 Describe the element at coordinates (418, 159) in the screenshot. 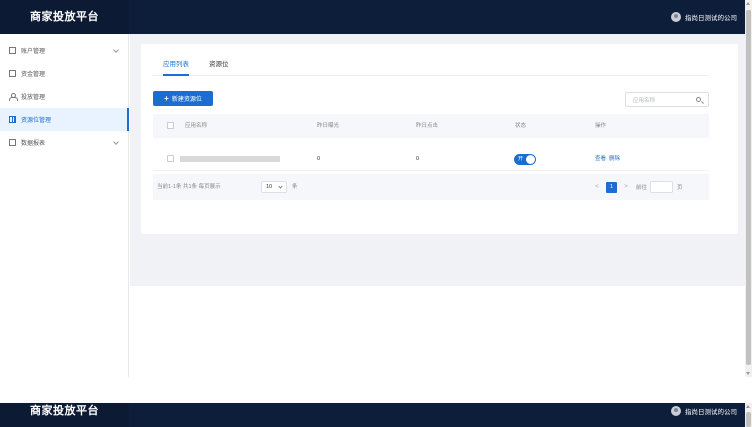

I see `click-value: 0` at that location.